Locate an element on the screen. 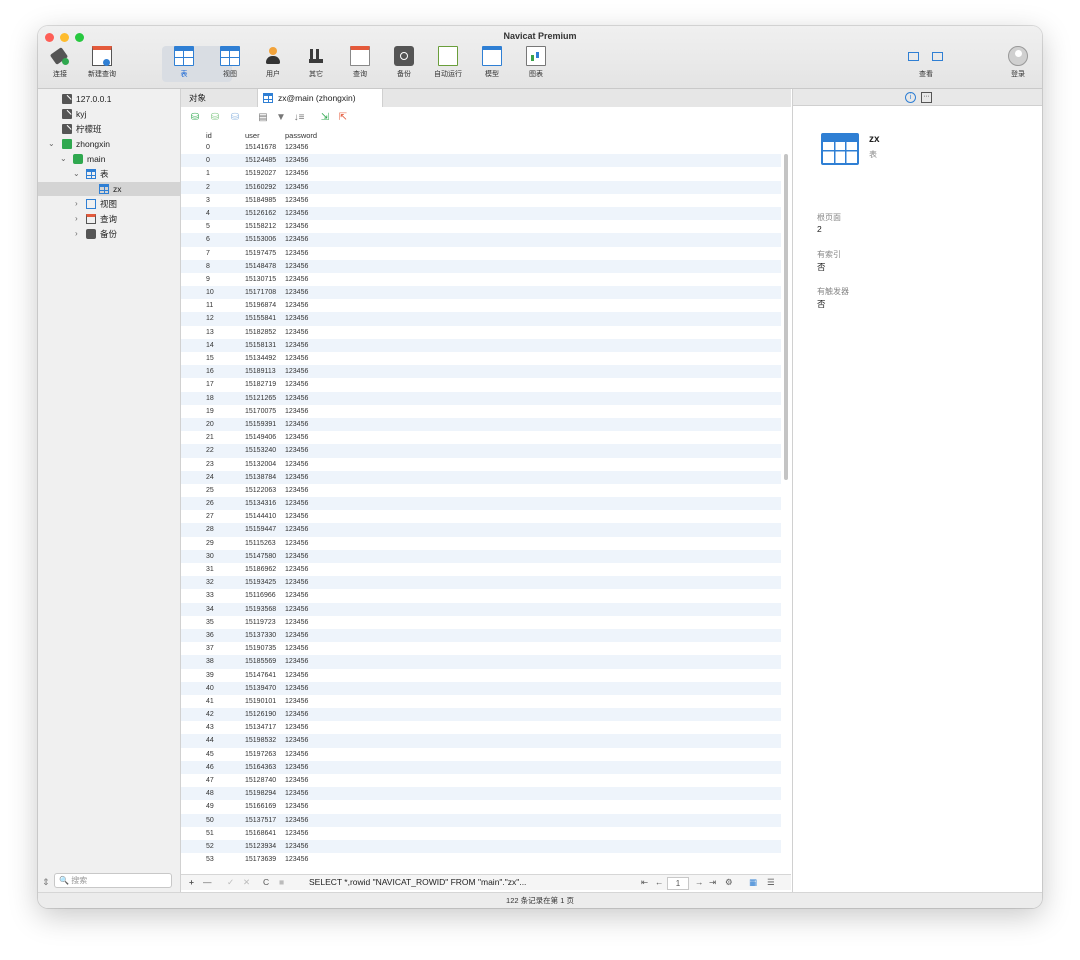 The height and width of the screenshot is (960, 1080). table-cell: 25 is located at coordinates (223, 490).